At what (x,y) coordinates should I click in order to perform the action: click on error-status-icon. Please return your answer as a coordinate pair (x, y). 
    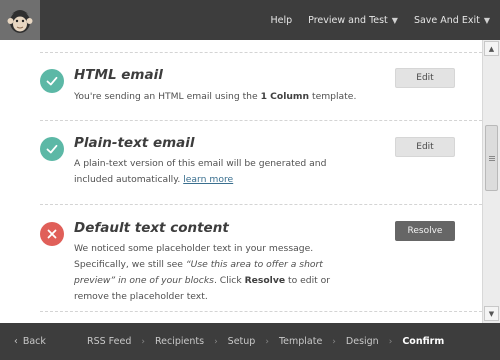
    Looking at the image, I should click on (52, 234).